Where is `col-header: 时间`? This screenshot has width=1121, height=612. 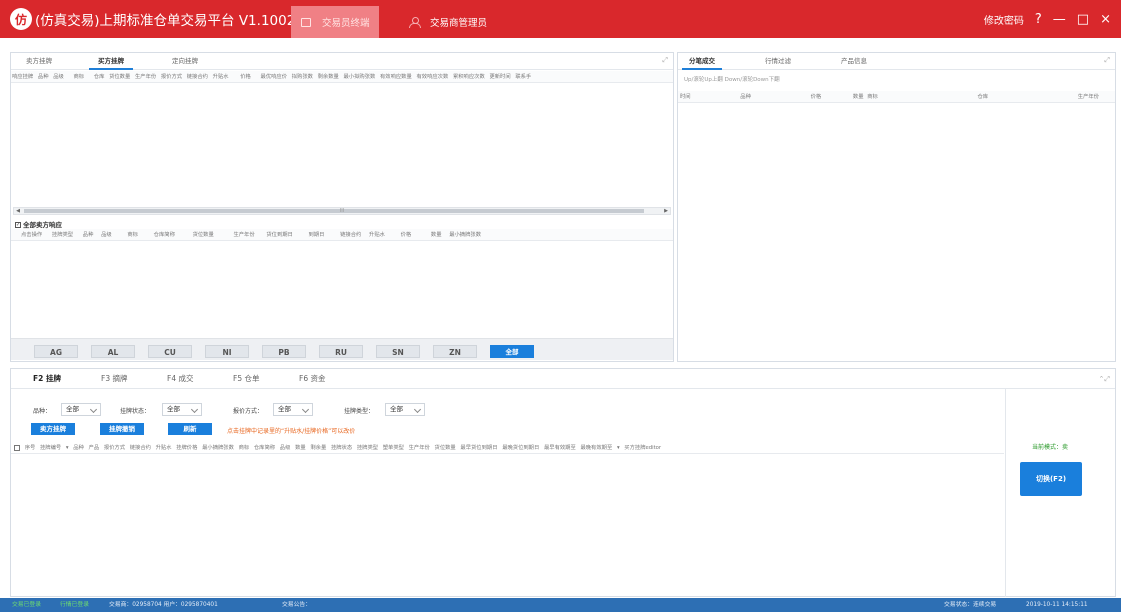 col-header: 时间 is located at coordinates (685, 96).